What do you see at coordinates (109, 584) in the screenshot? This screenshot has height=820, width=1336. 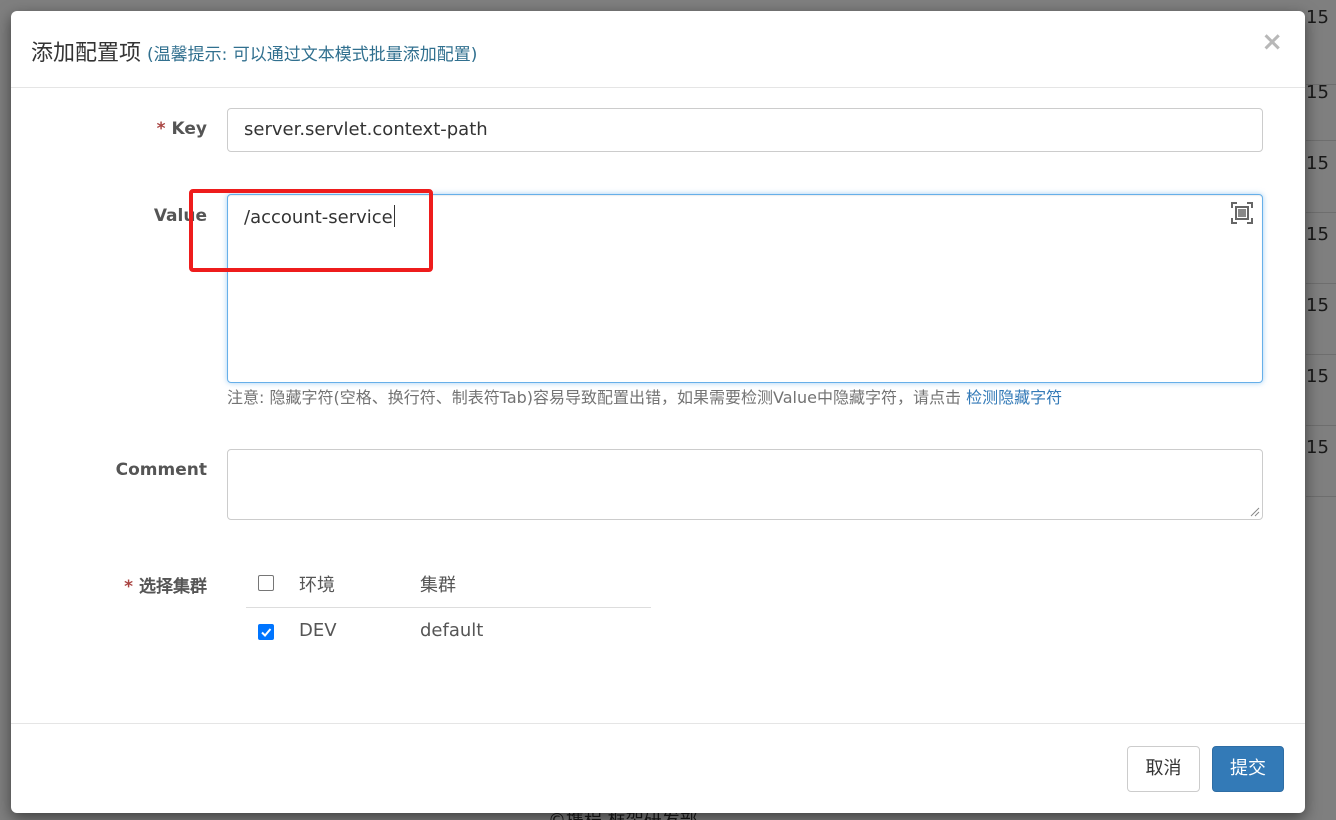 I see `select-cluster-label: * 选择集群` at bounding box center [109, 584].